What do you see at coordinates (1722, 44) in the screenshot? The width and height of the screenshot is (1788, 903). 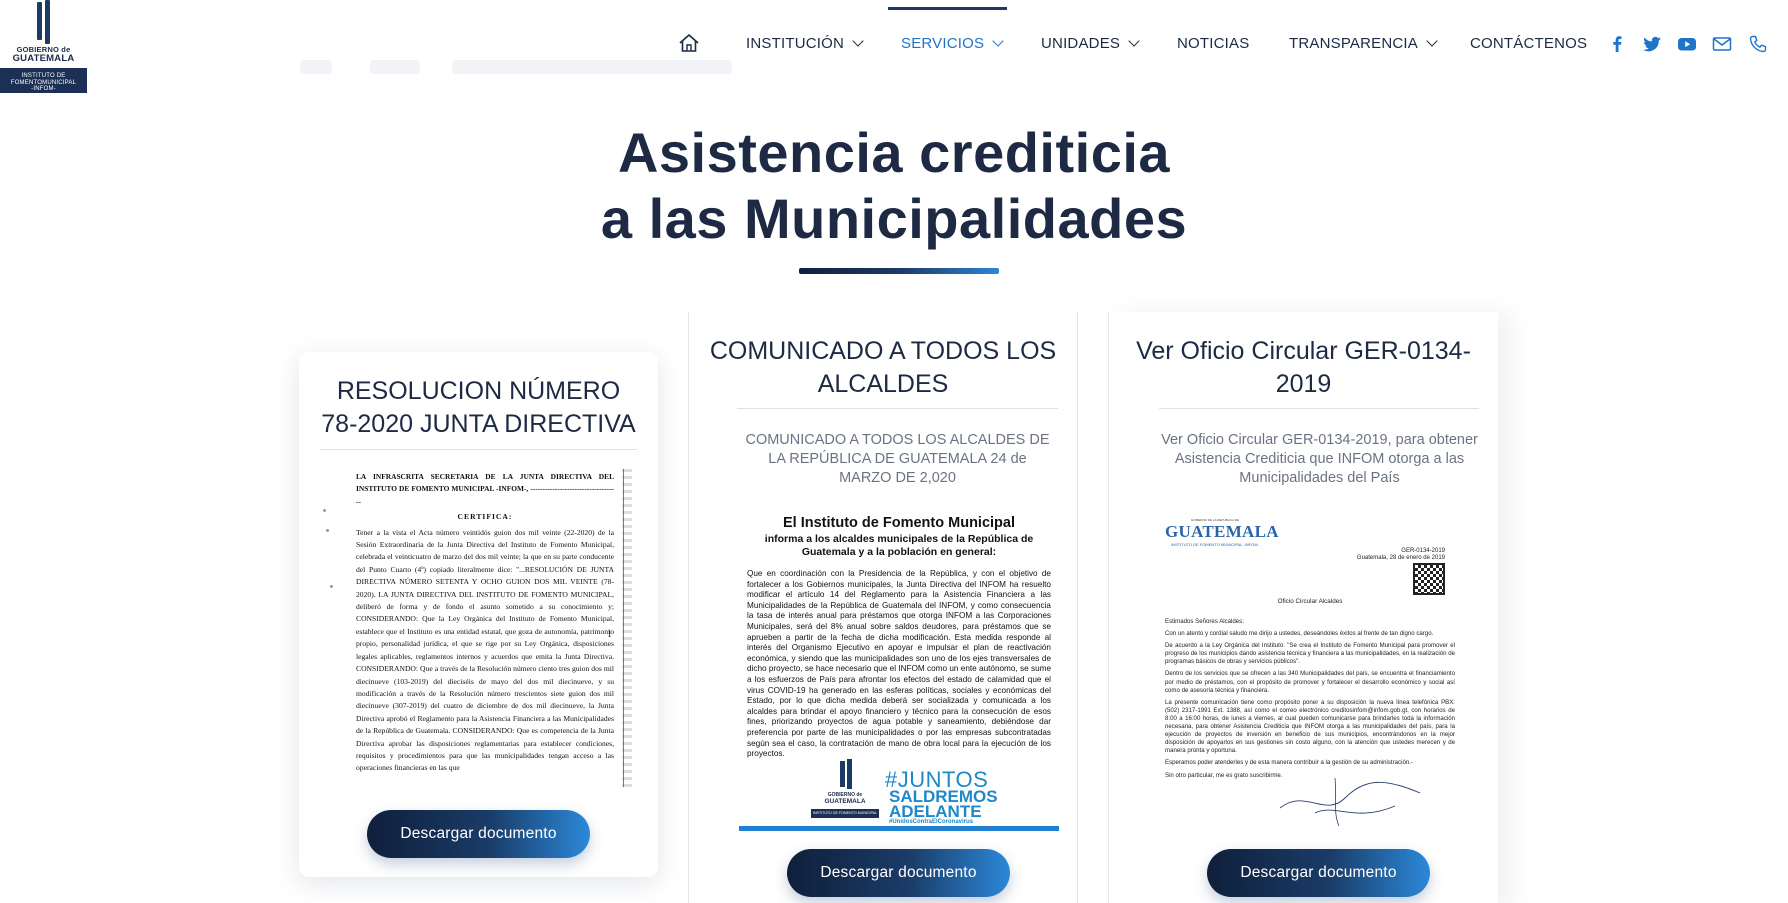 I see `mail-icon` at bounding box center [1722, 44].